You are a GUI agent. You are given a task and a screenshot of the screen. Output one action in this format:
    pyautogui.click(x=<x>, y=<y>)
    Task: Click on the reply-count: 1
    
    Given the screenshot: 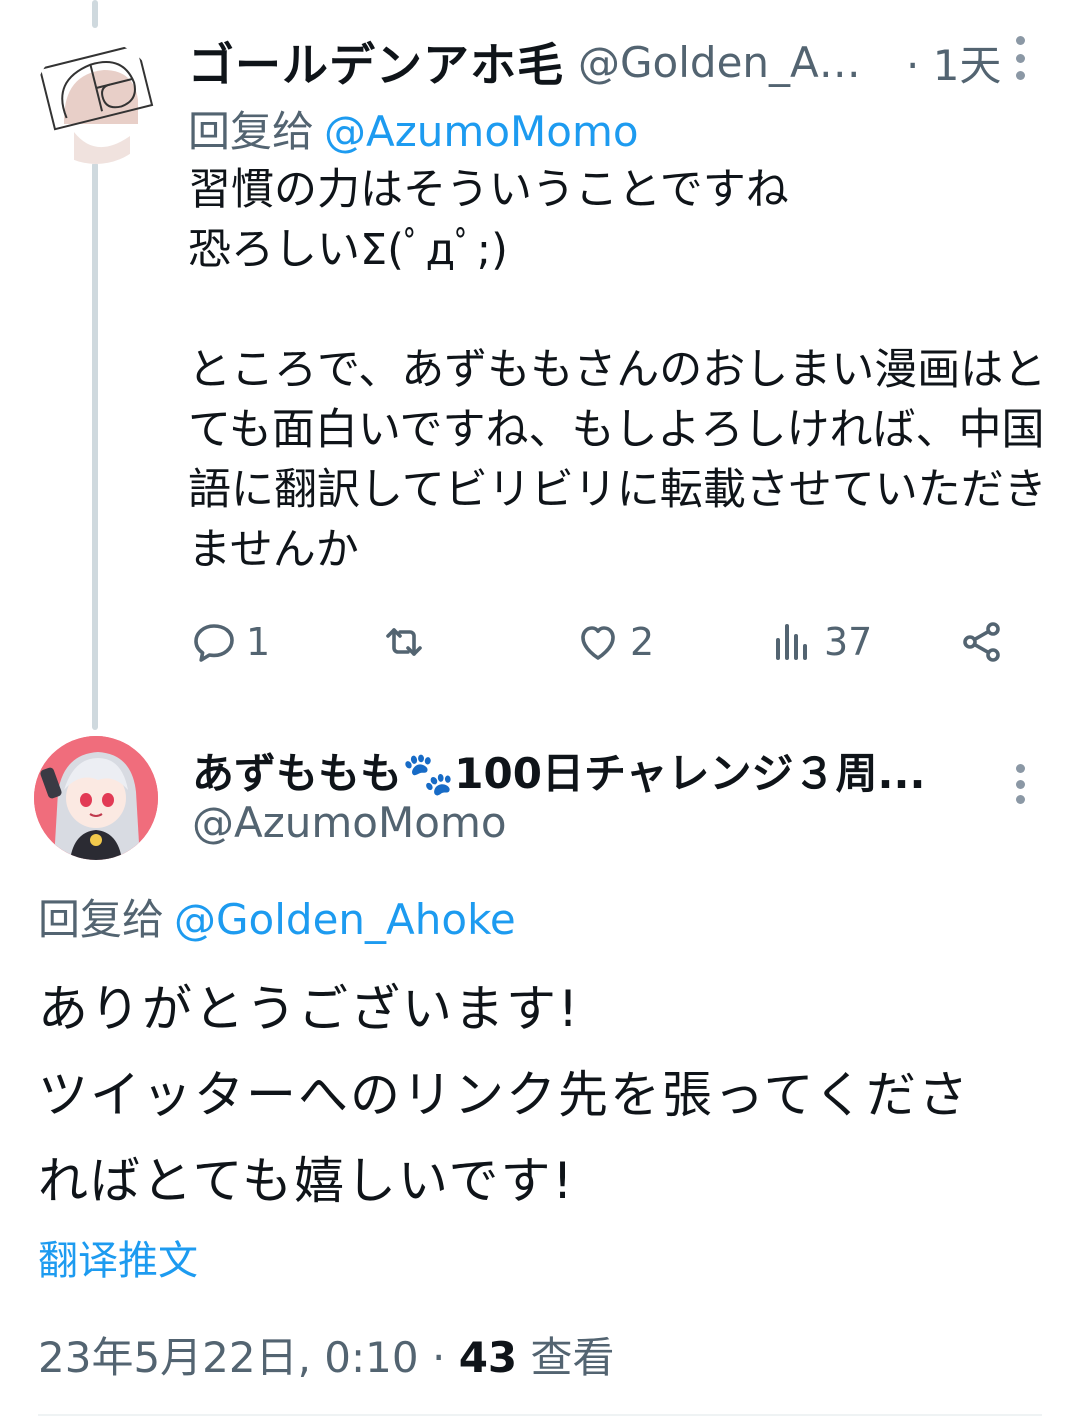 What is the action you would take?
    pyautogui.click(x=258, y=642)
    